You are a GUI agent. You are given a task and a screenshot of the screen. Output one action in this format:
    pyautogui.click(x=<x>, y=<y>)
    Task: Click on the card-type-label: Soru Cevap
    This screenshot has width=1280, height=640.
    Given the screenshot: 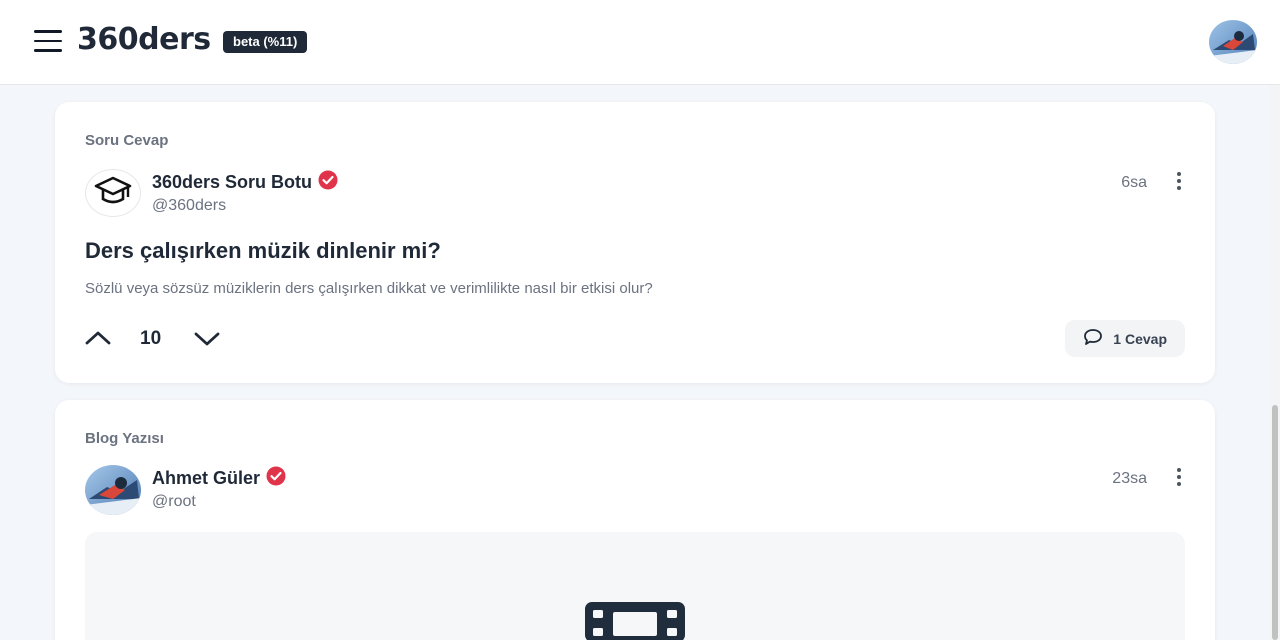 What is the action you would take?
    pyautogui.click(x=127, y=140)
    